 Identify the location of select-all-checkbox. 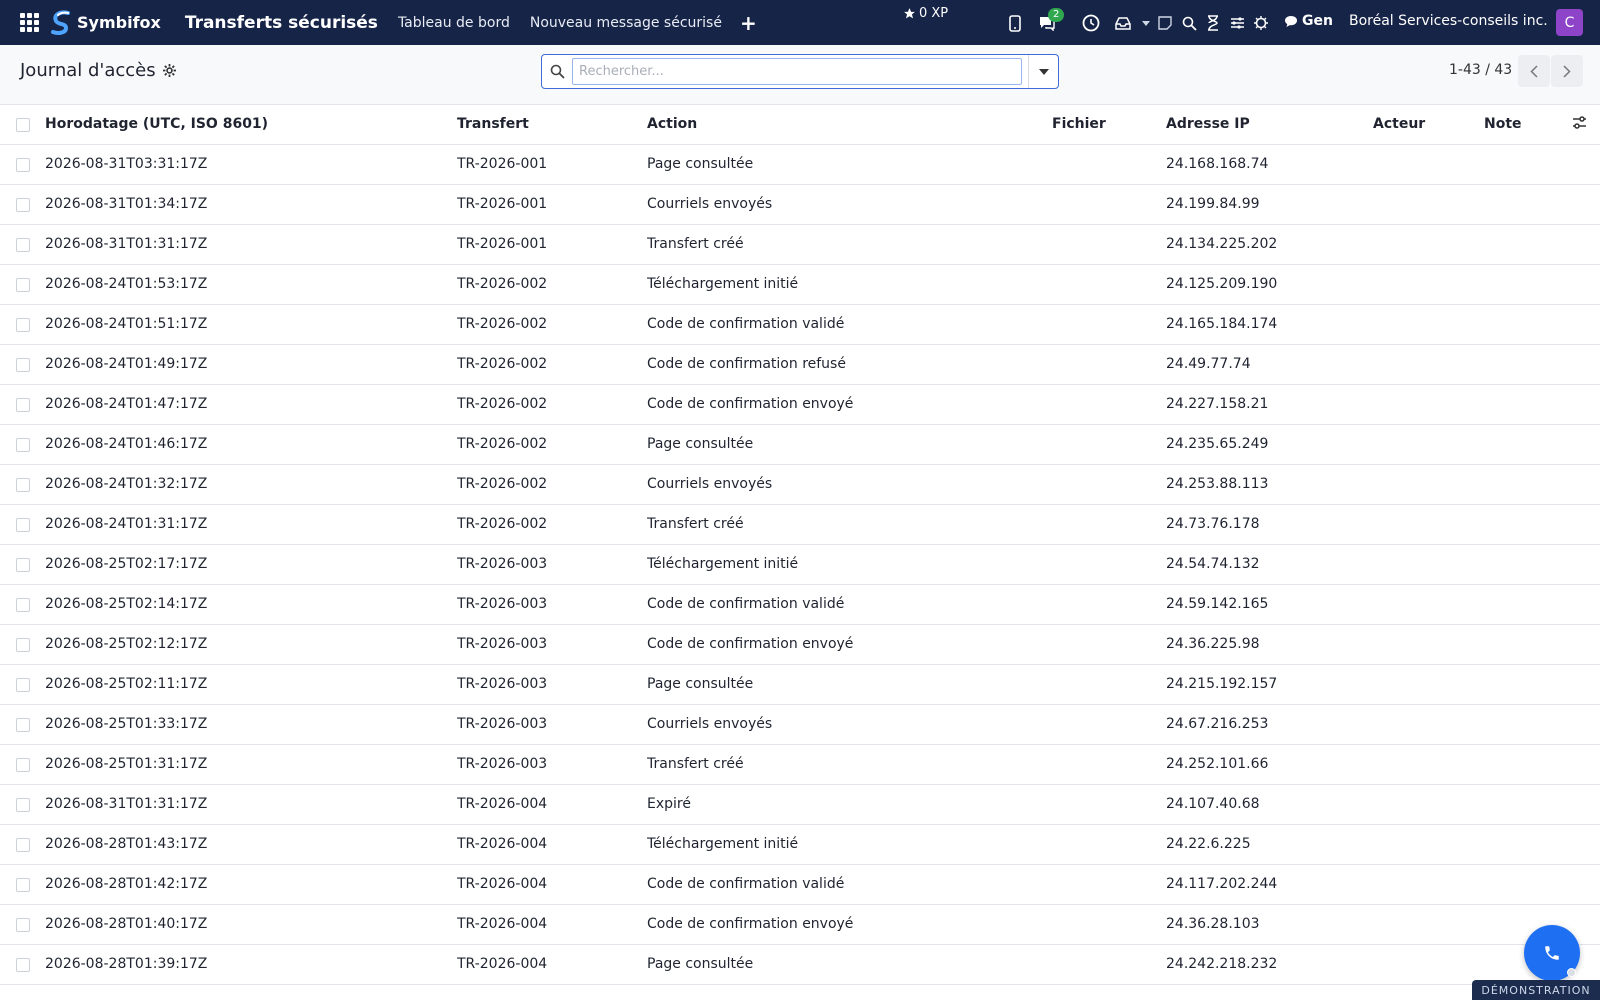
(23, 125).